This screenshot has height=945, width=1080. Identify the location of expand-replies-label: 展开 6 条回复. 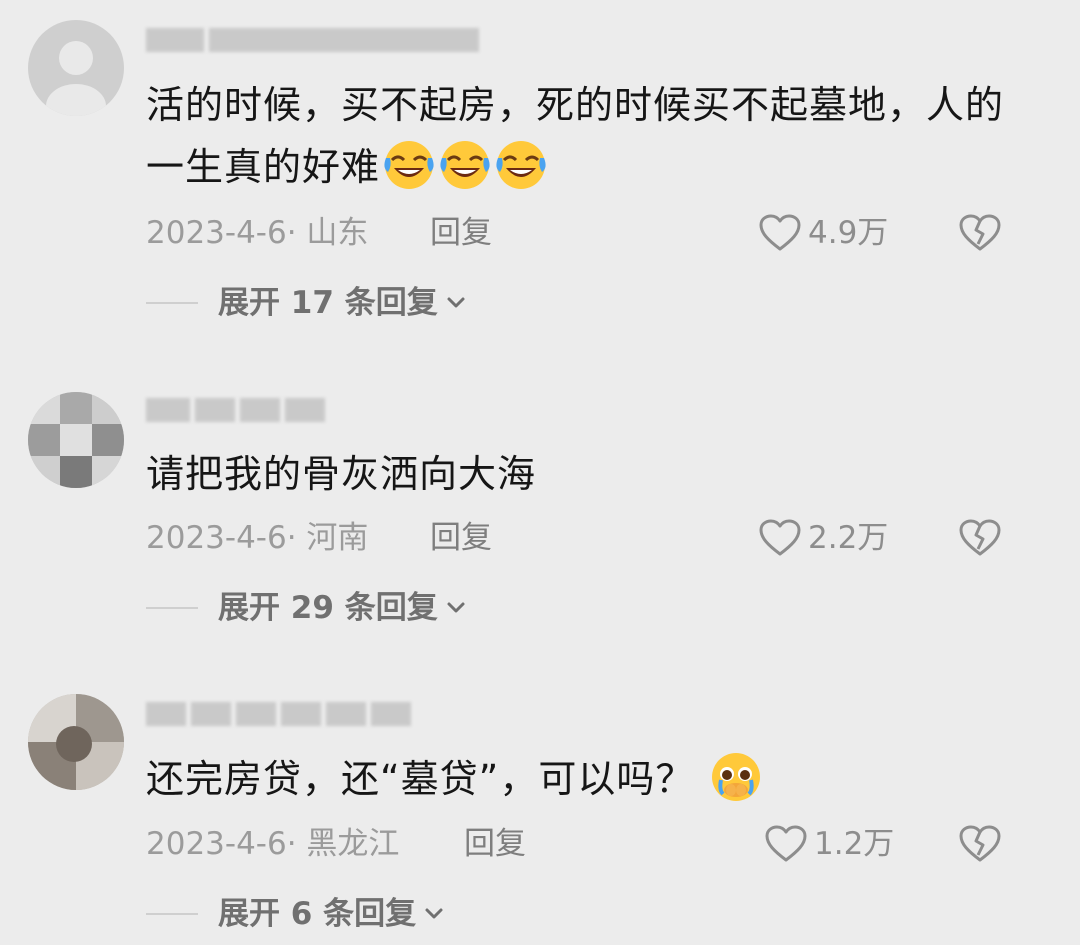
(317, 914).